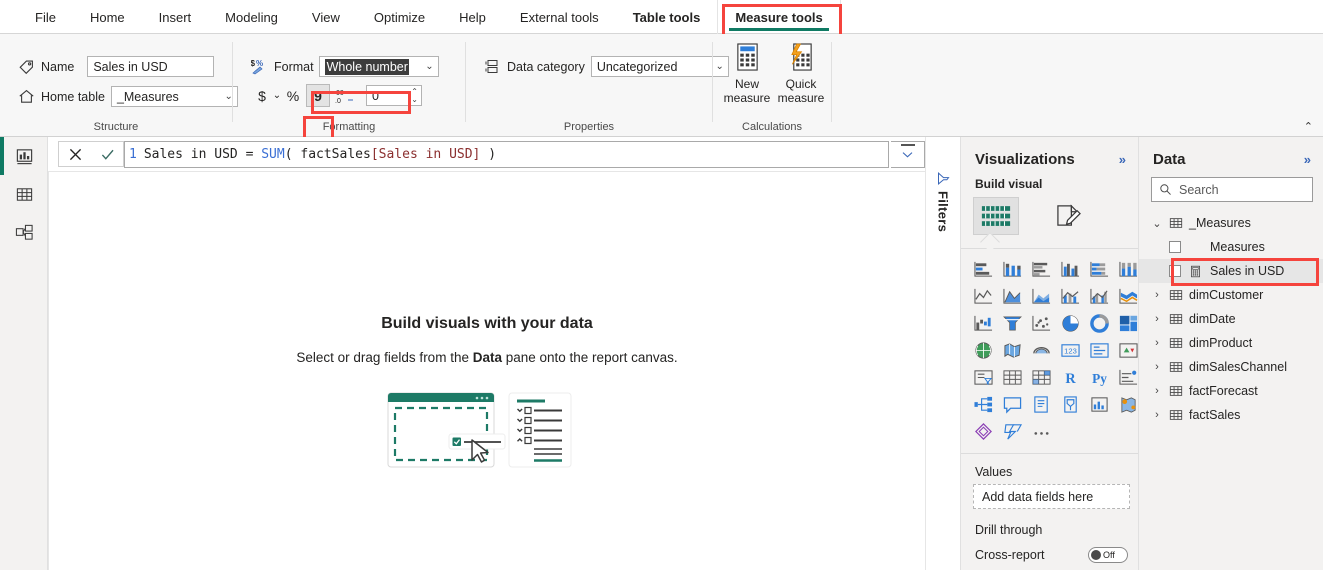 This screenshot has height=570, width=1323. What do you see at coordinates (1041, 431) in the screenshot?
I see `viz-type-more-options` at bounding box center [1041, 431].